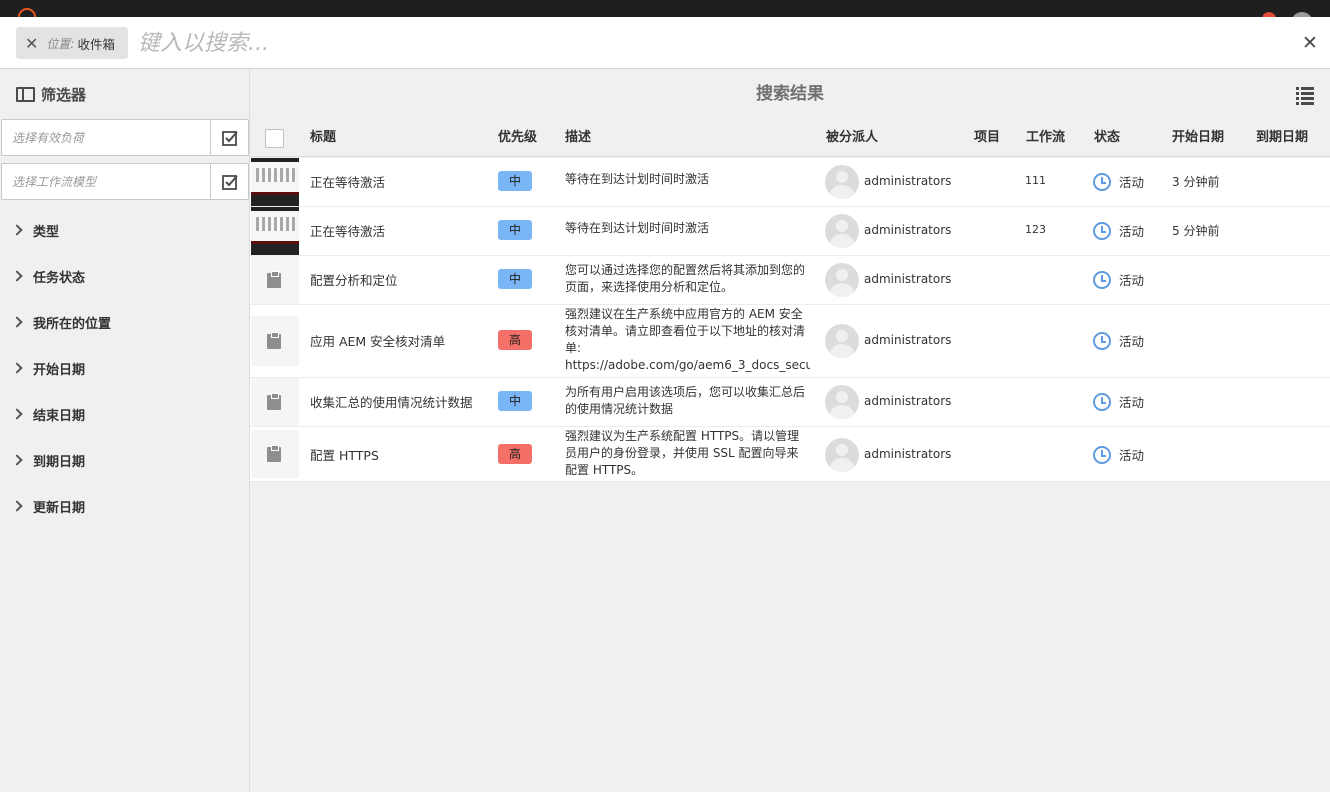  What do you see at coordinates (323, 138) in the screenshot?
I see `column-header-title: 标题` at bounding box center [323, 138].